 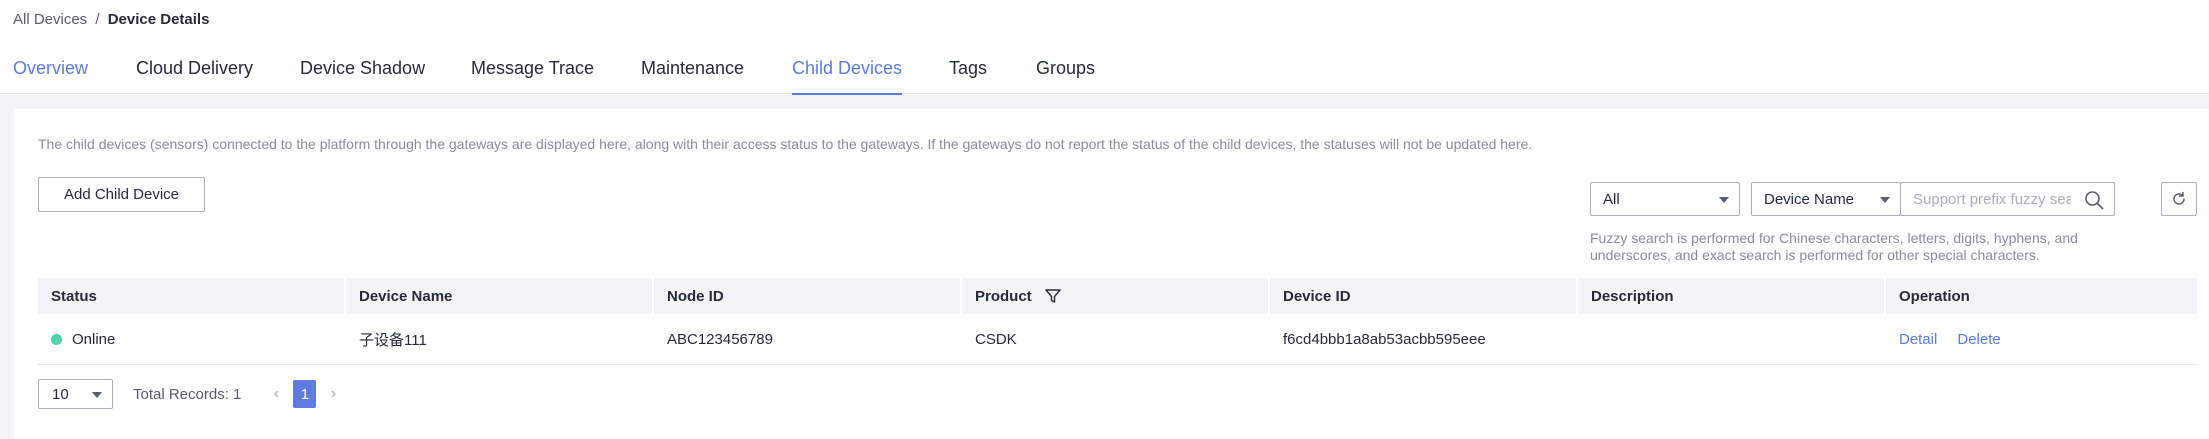 What do you see at coordinates (2094, 200) in the screenshot?
I see `search-icon` at bounding box center [2094, 200].